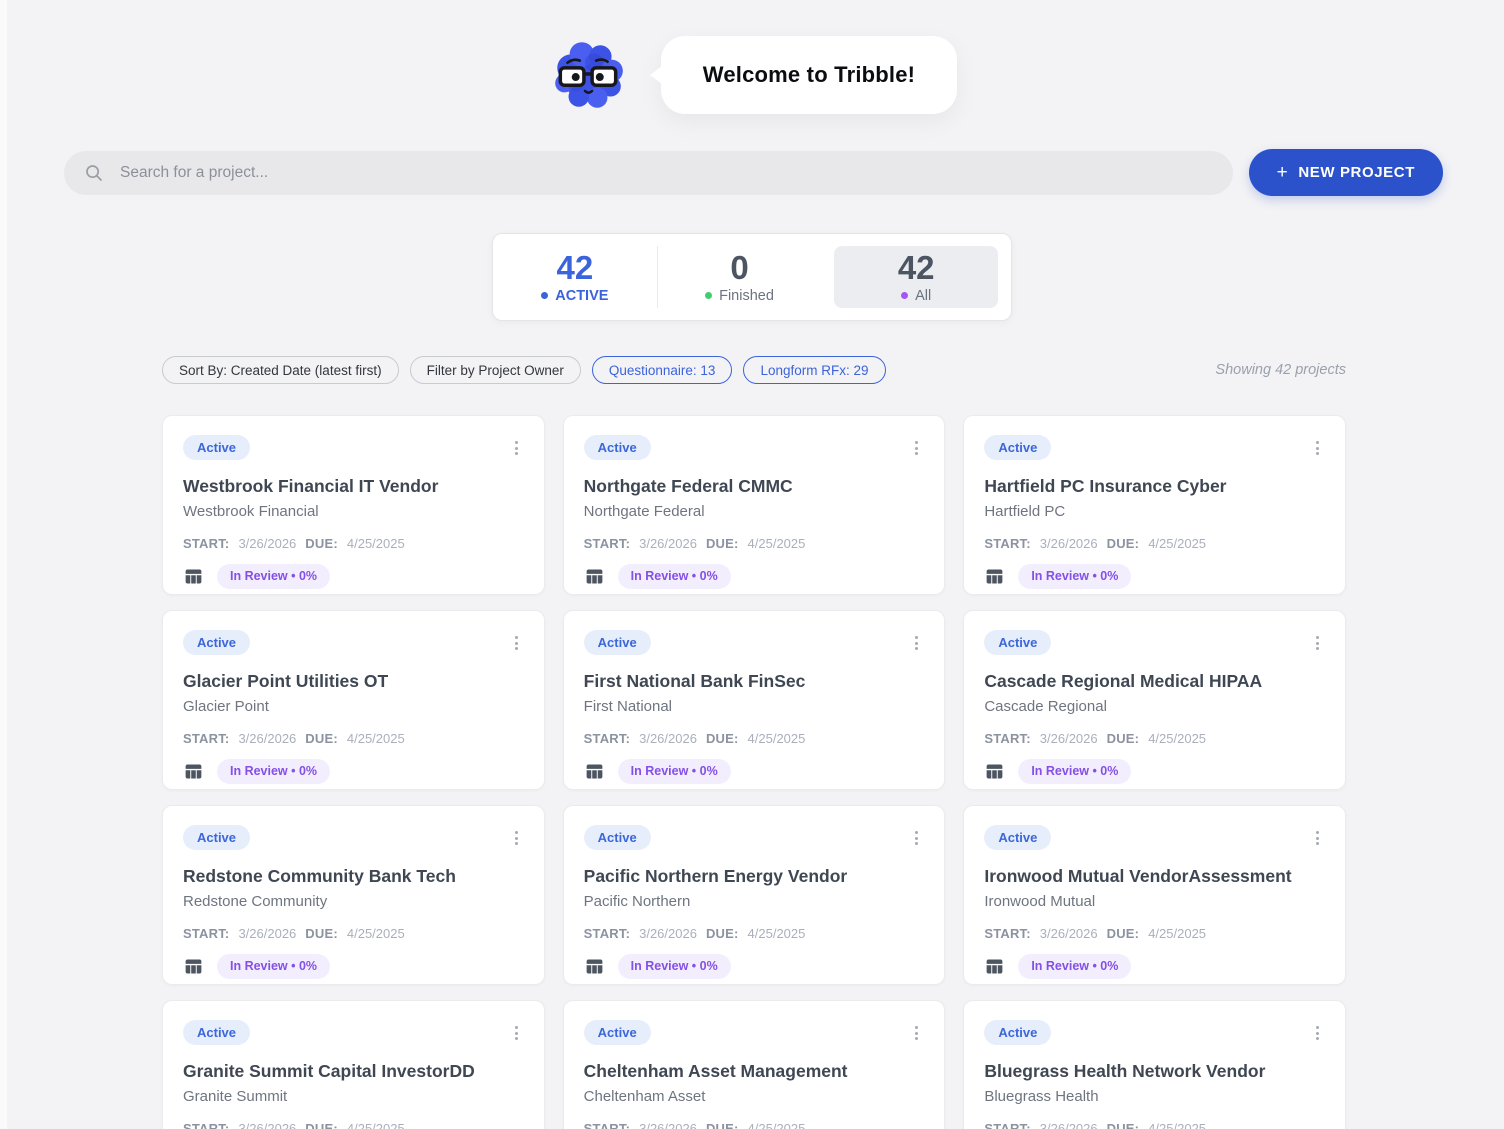  I want to click on sort-by-chip: Sort By: Created Date (latest first), so click(280, 370).